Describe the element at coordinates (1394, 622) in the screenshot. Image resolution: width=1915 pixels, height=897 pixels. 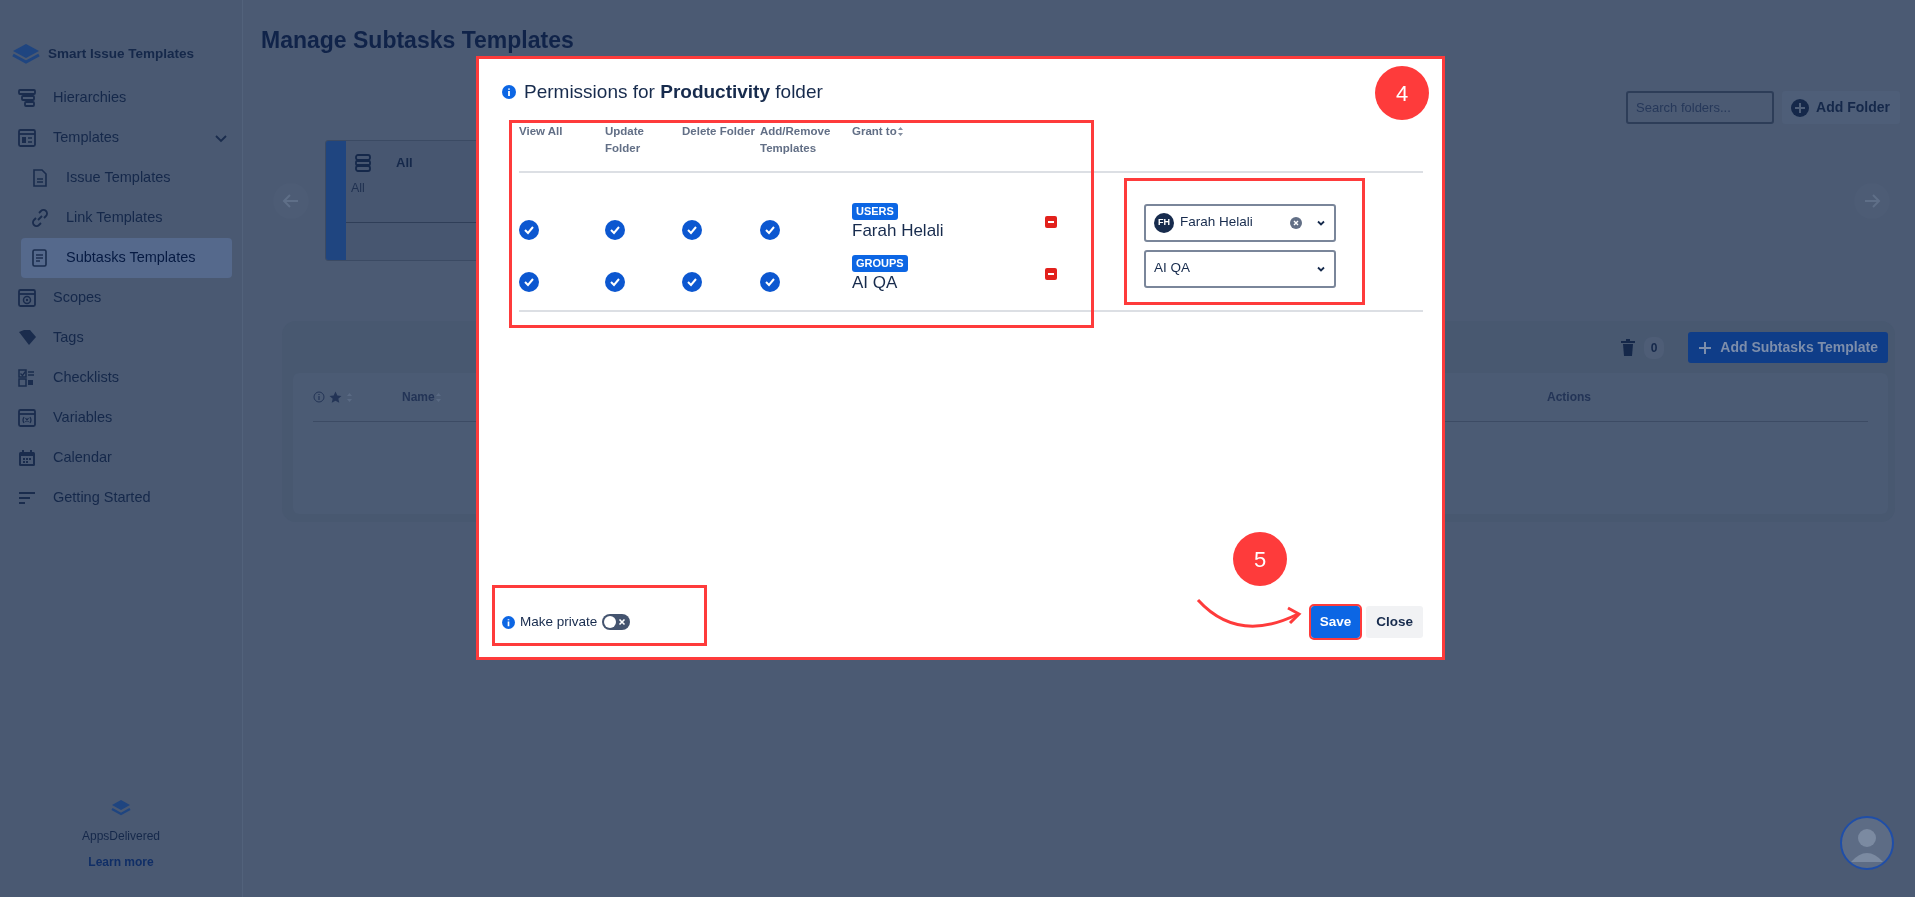
I see `close-button: Close` at that location.